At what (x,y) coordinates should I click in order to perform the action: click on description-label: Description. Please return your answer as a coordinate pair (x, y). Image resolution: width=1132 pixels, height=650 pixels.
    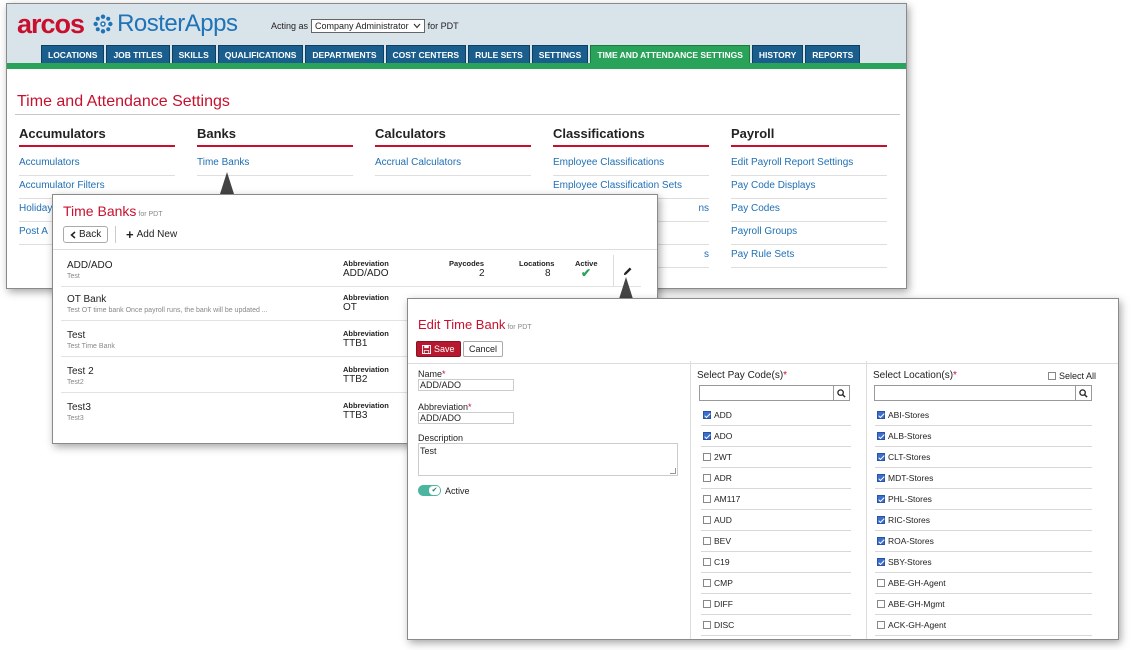
    Looking at the image, I should click on (441, 438).